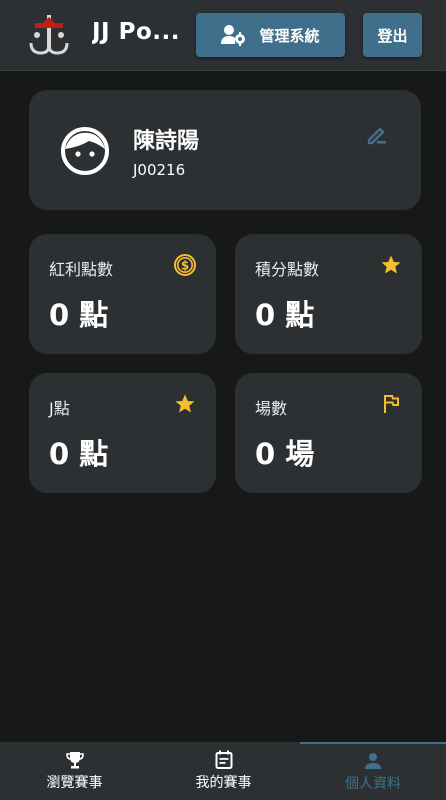  Describe the element at coordinates (223, 759) in the screenshot. I see `calendar-note-icon` at that location.